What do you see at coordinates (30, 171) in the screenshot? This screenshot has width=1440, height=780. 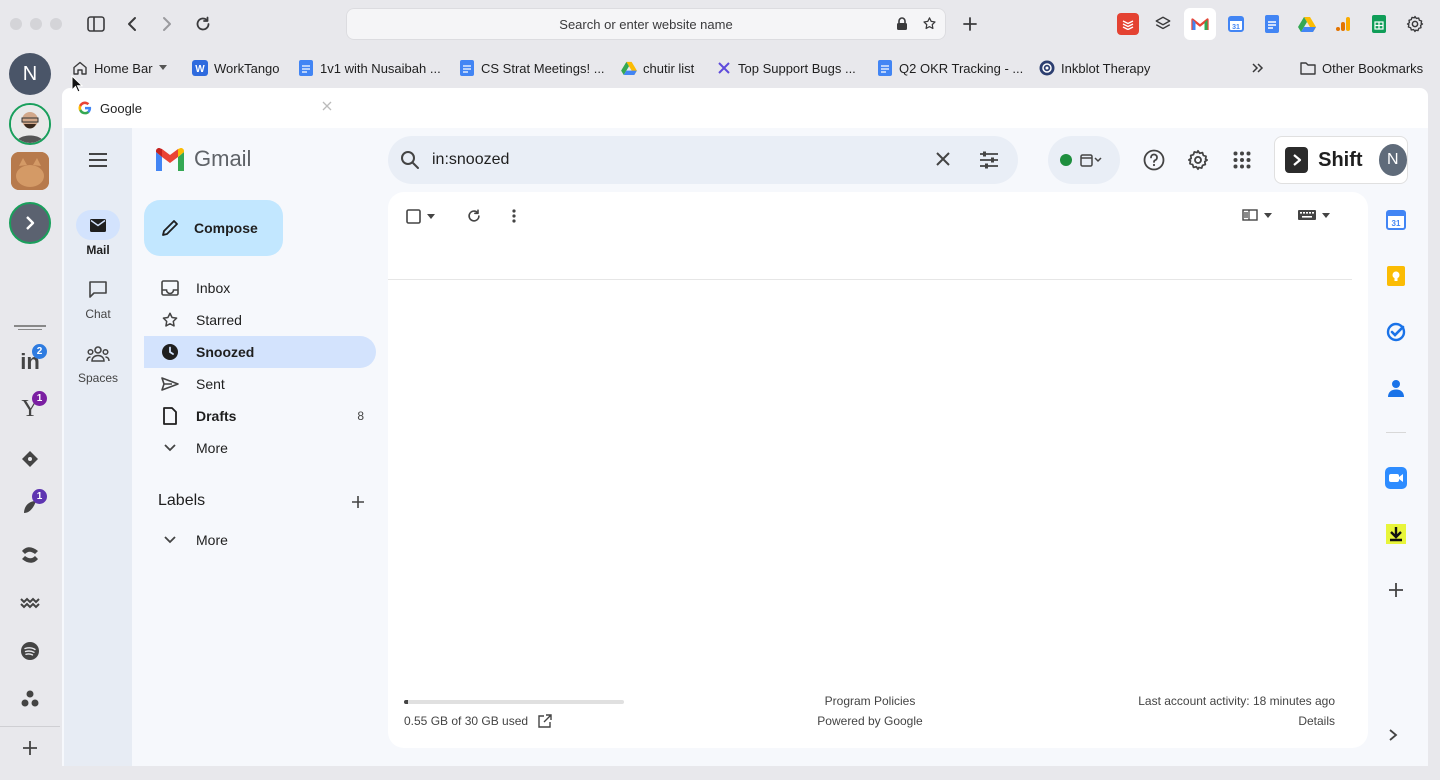 I see `cat-app-icon` at bounding box center [30, 171].